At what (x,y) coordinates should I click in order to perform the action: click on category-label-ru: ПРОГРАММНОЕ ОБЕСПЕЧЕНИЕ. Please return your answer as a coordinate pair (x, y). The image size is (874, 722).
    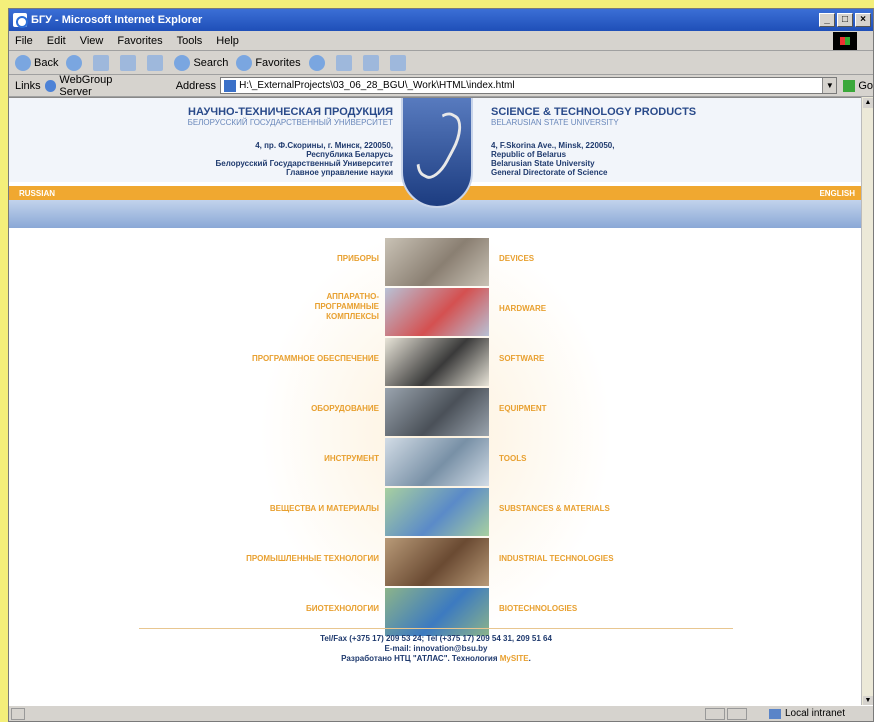
    Looking at the image, I should click on (315, 359).